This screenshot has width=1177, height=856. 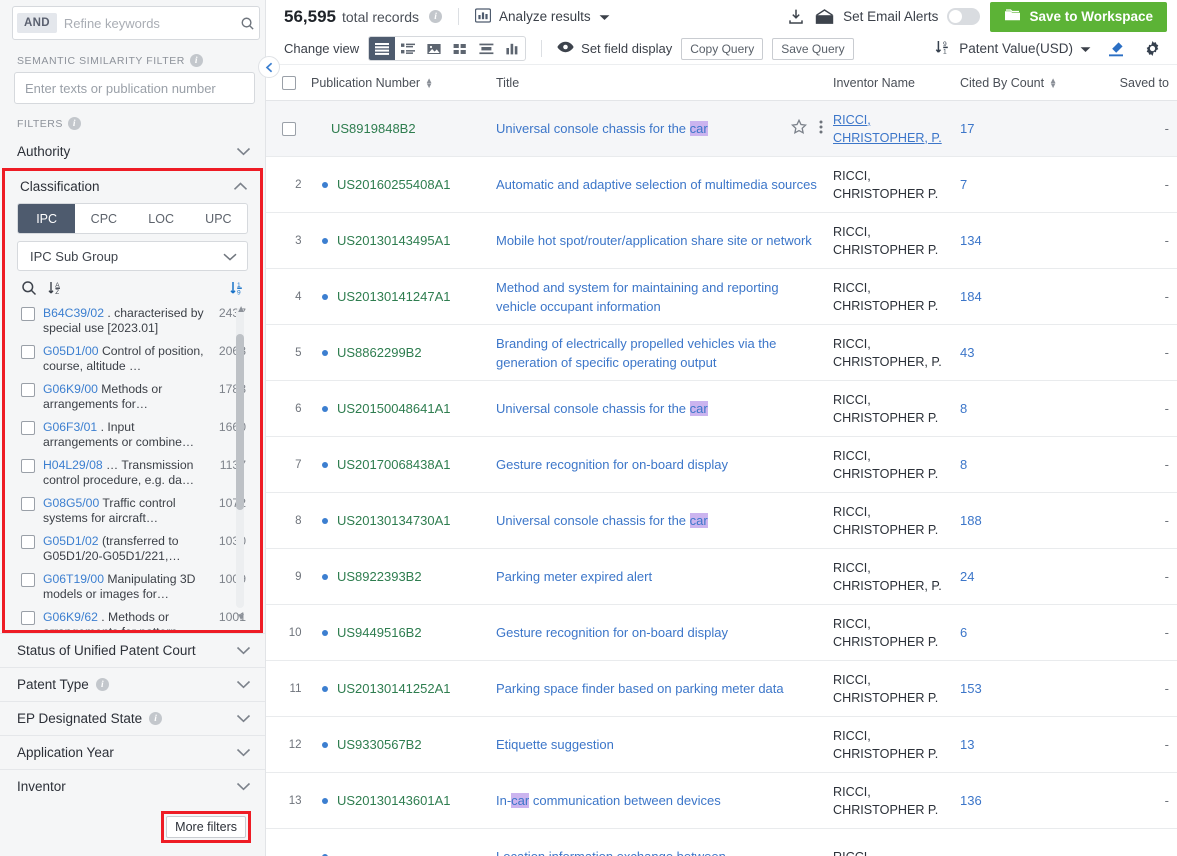 I want to click on cited-by-count: 24, so click(x=967, y=576).